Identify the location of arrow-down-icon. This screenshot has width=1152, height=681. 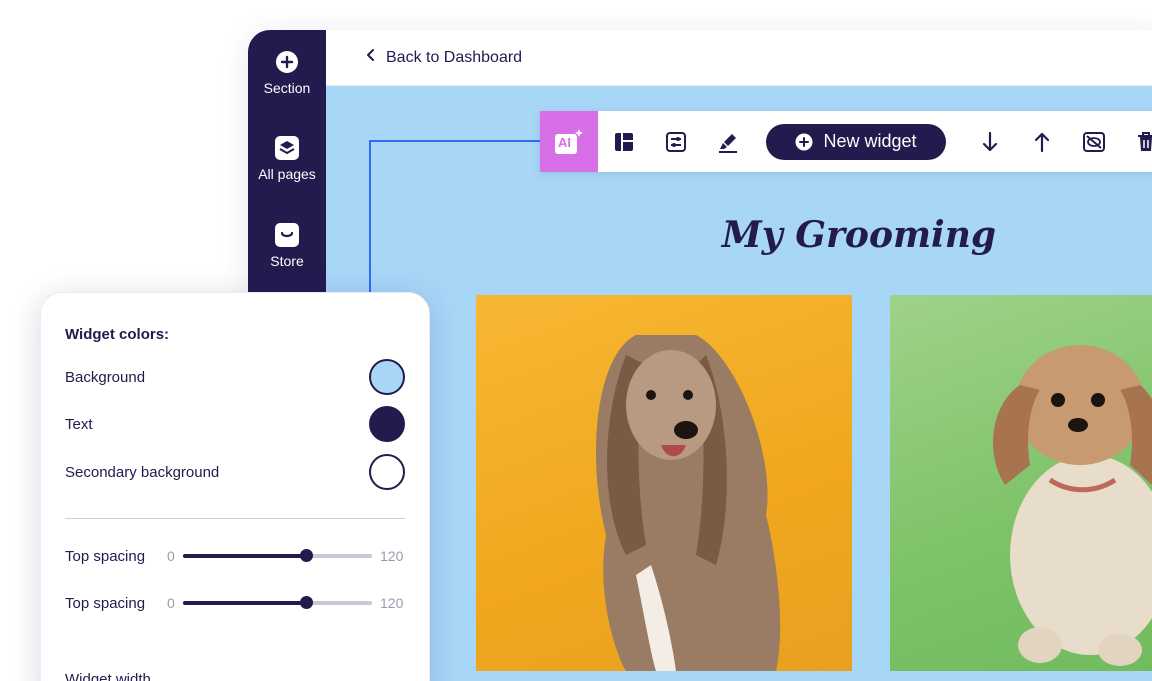
(990, 141).